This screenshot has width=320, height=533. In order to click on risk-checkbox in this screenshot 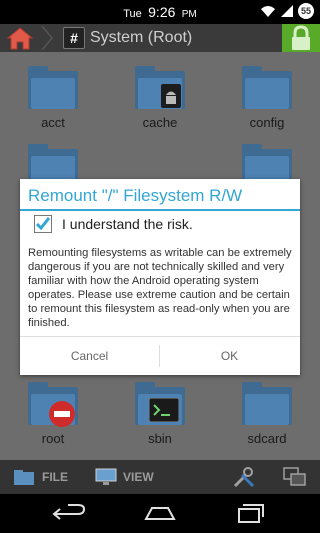, I will do `click(43, 224)`.